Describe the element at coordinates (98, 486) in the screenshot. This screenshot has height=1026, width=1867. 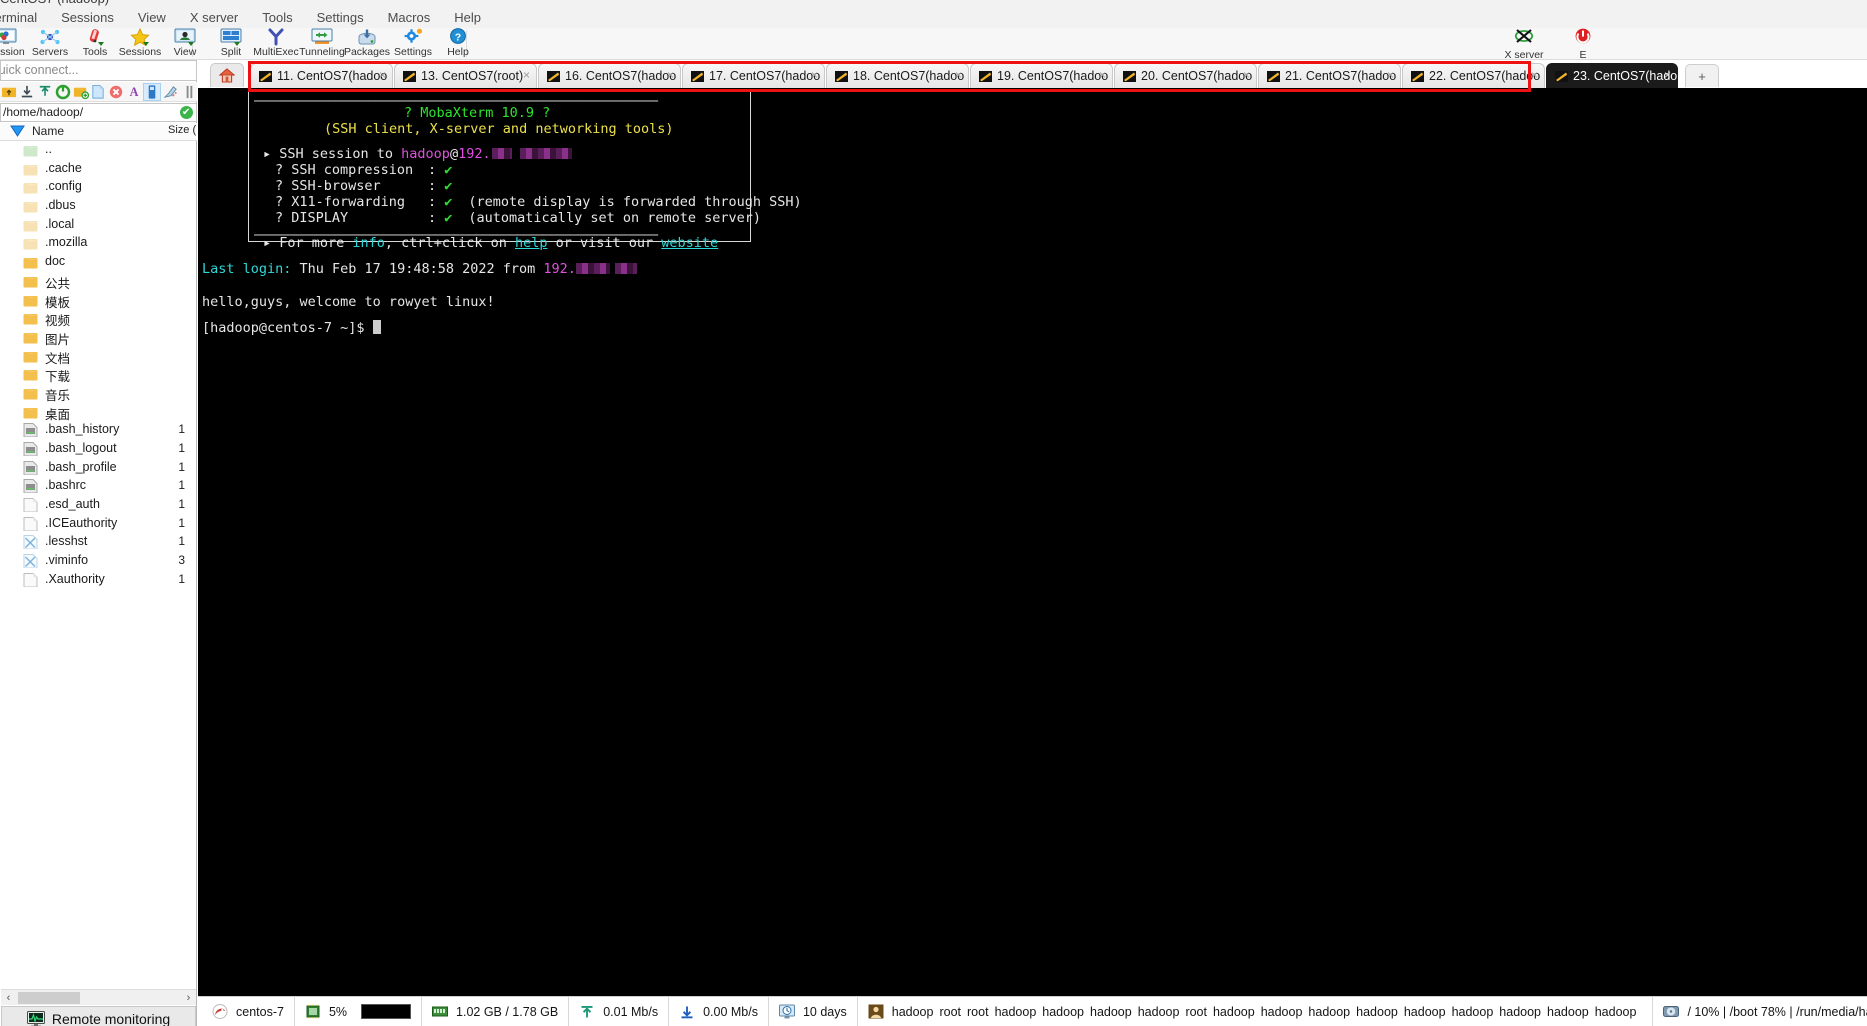
I see `file-row: .bashrc 1` at that location.